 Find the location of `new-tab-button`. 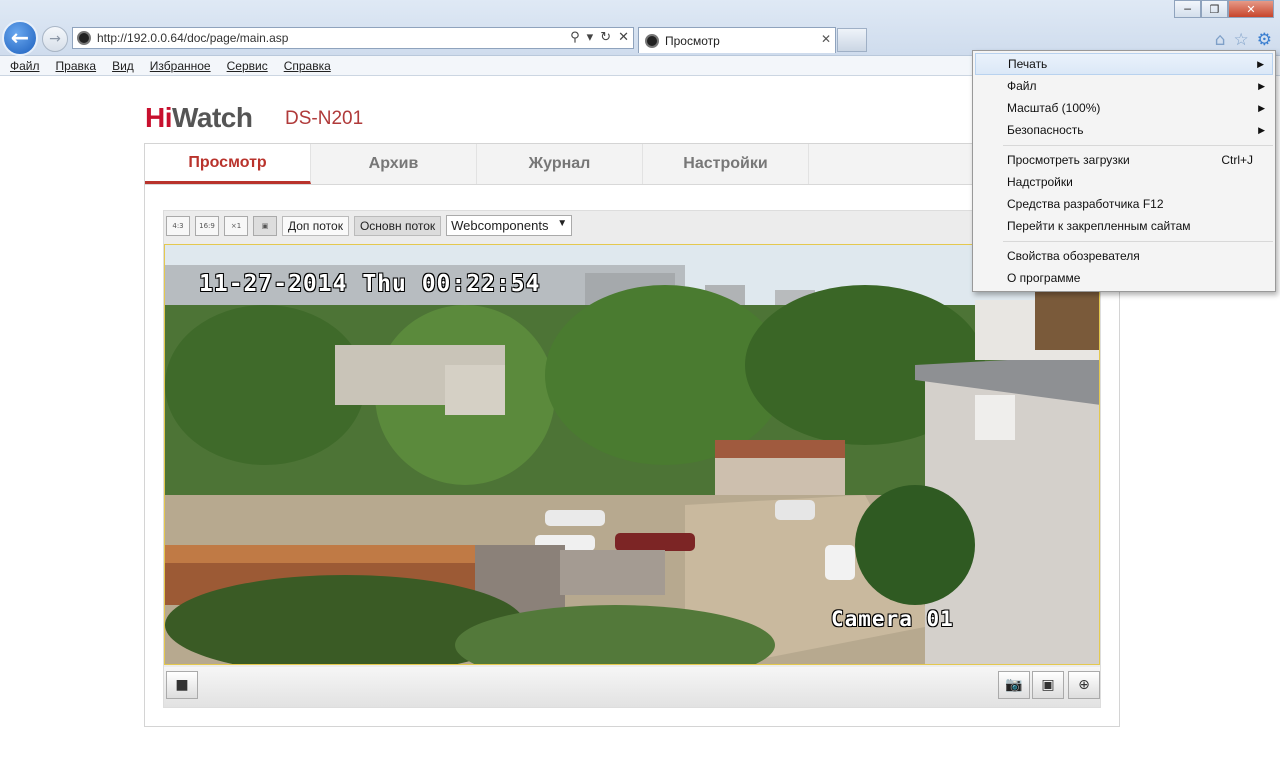

new-tab-button is located at coordinates (852, 40).